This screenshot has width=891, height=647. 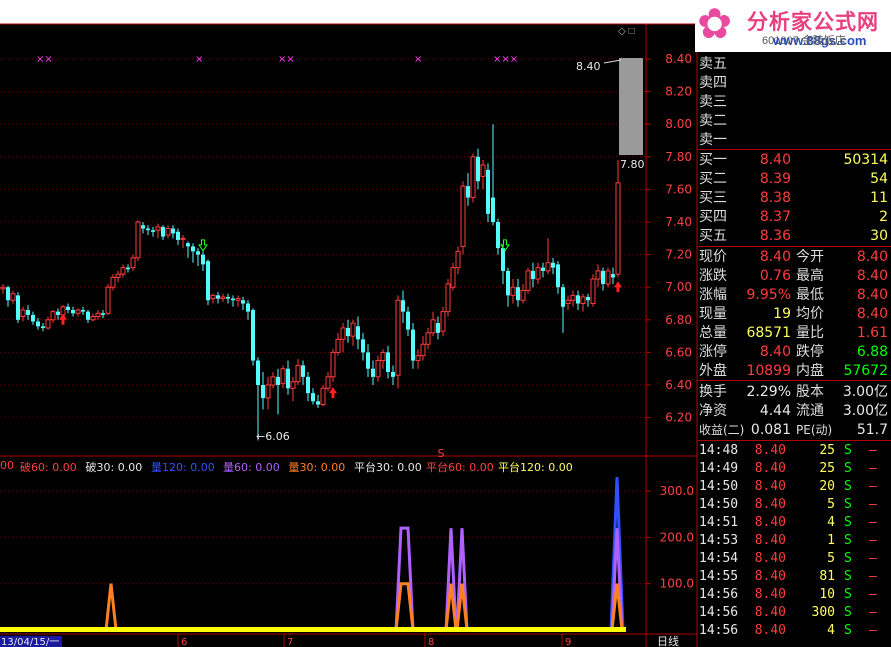 I want to click on trade-volume: 1, so click(x=831, y=540).